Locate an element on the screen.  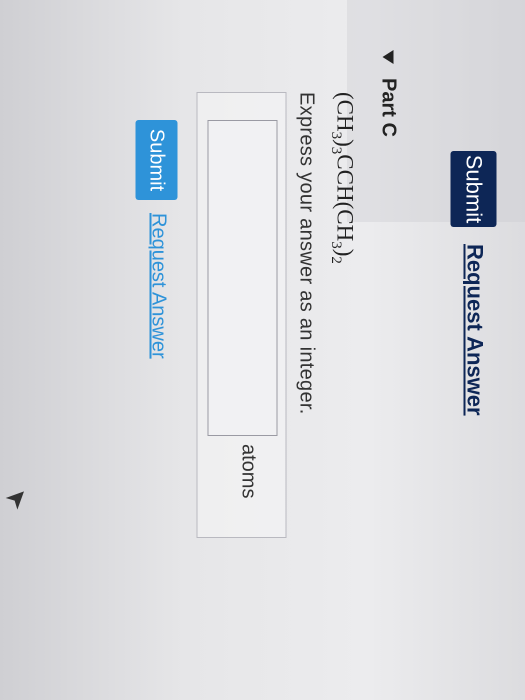
part-header: Part C is located at coordinates (388, 93).